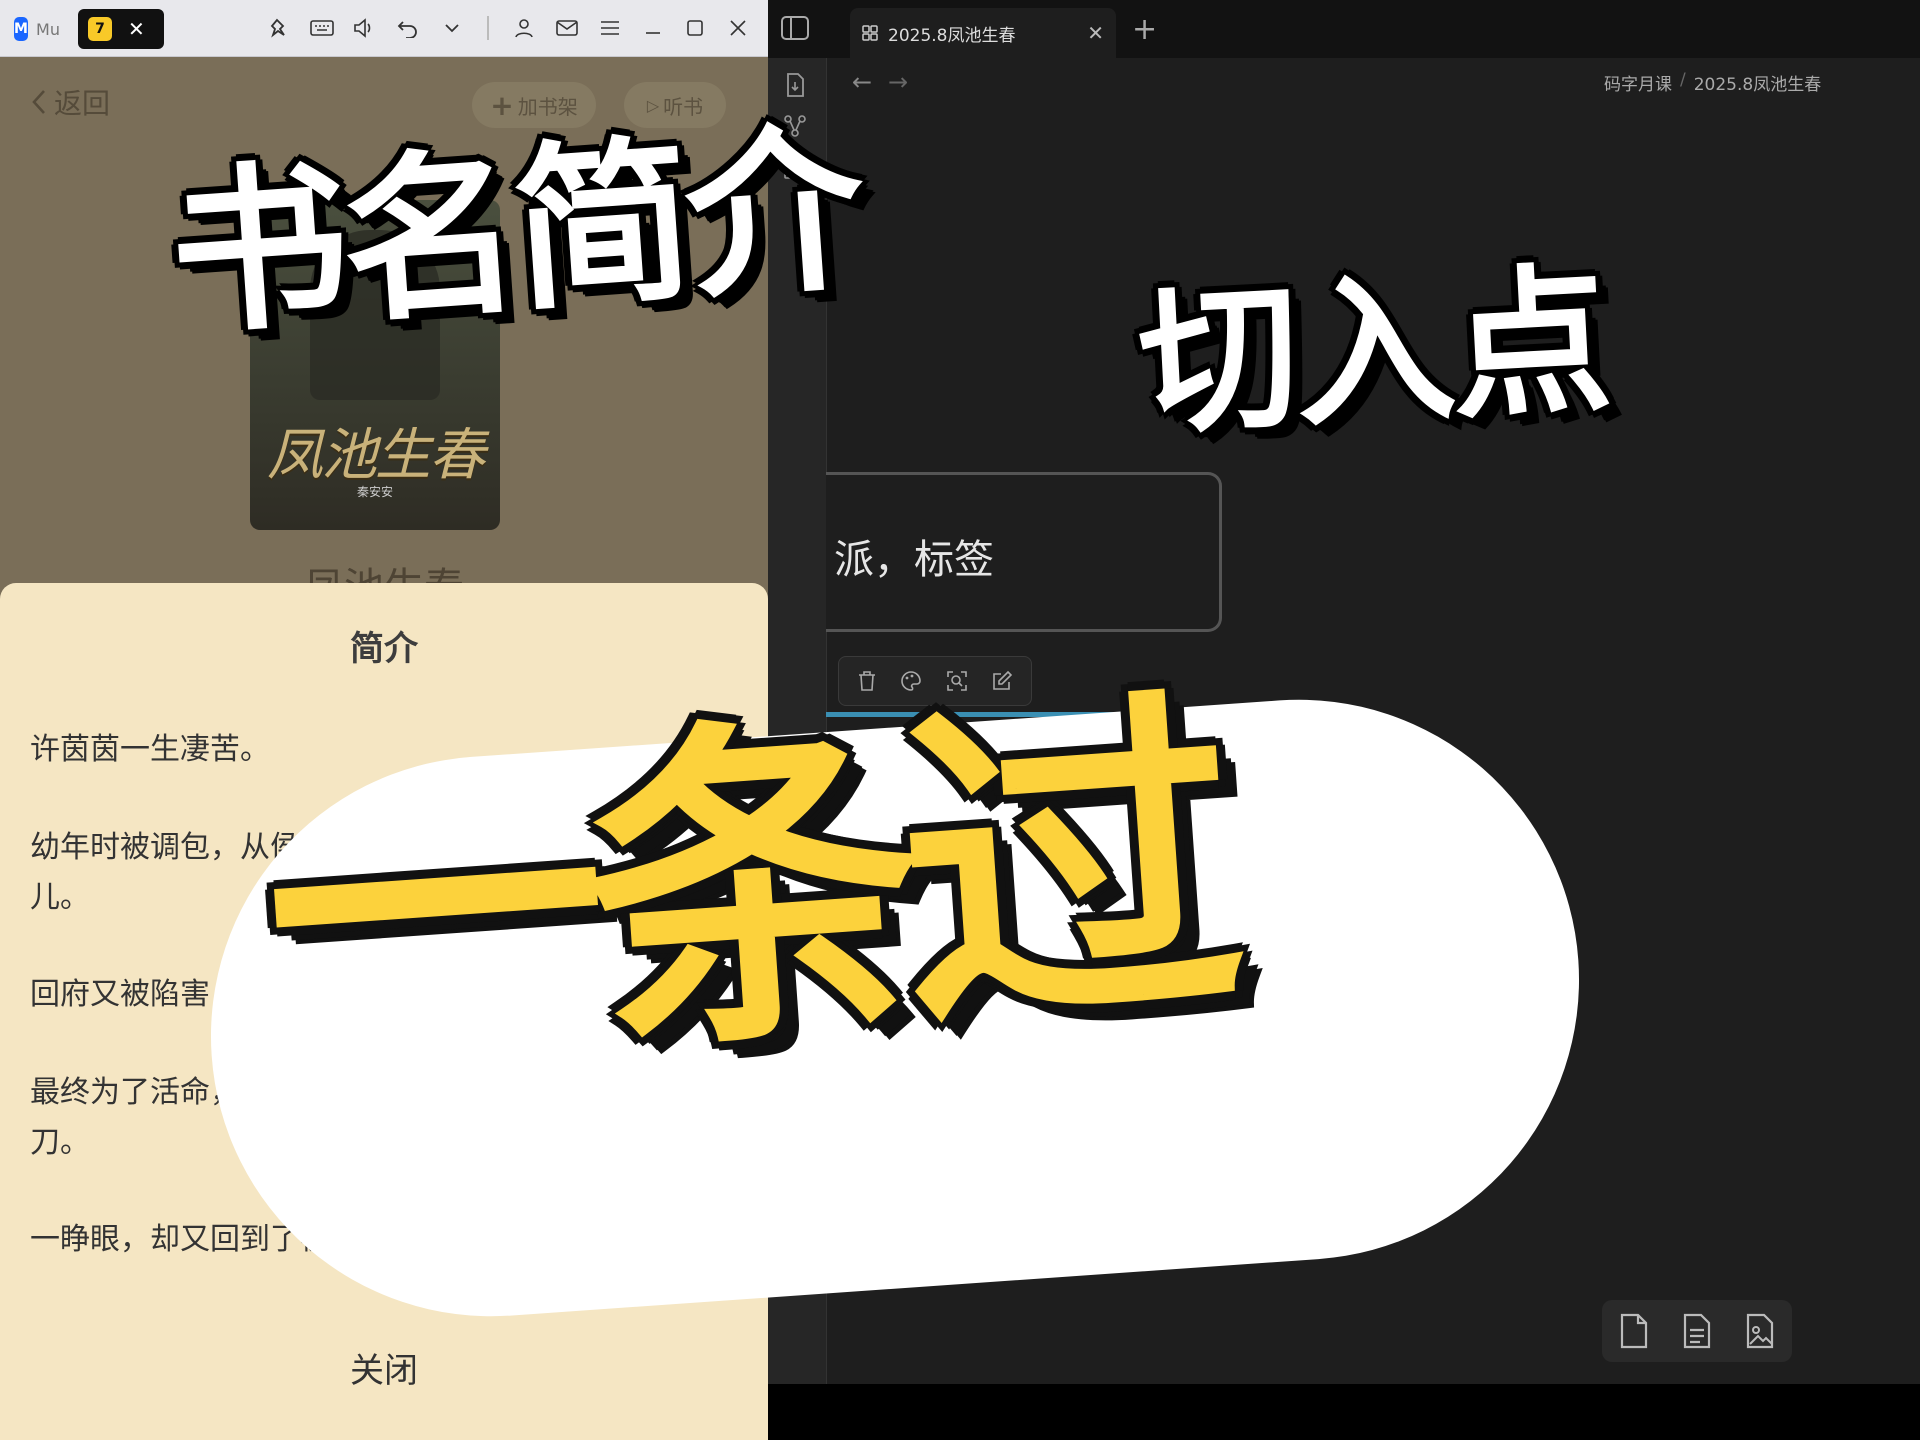 This screenshot has height=1440, width=1920. What do you see at coordinates (1024, 552) in the screenshot?
I see `canvas-card: 派，标签` at bounding box center [1024, 552].